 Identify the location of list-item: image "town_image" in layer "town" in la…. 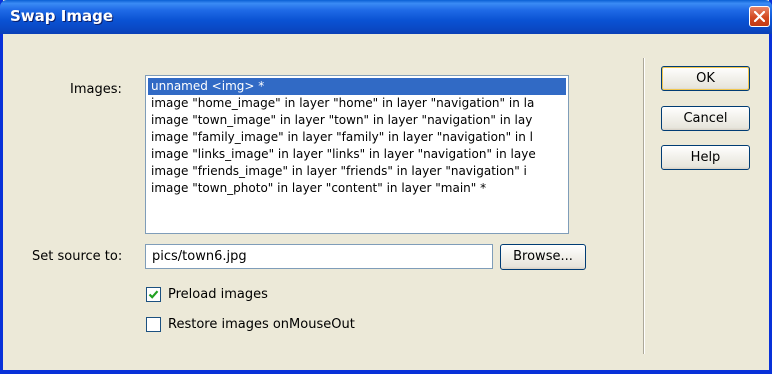
(357, 120).